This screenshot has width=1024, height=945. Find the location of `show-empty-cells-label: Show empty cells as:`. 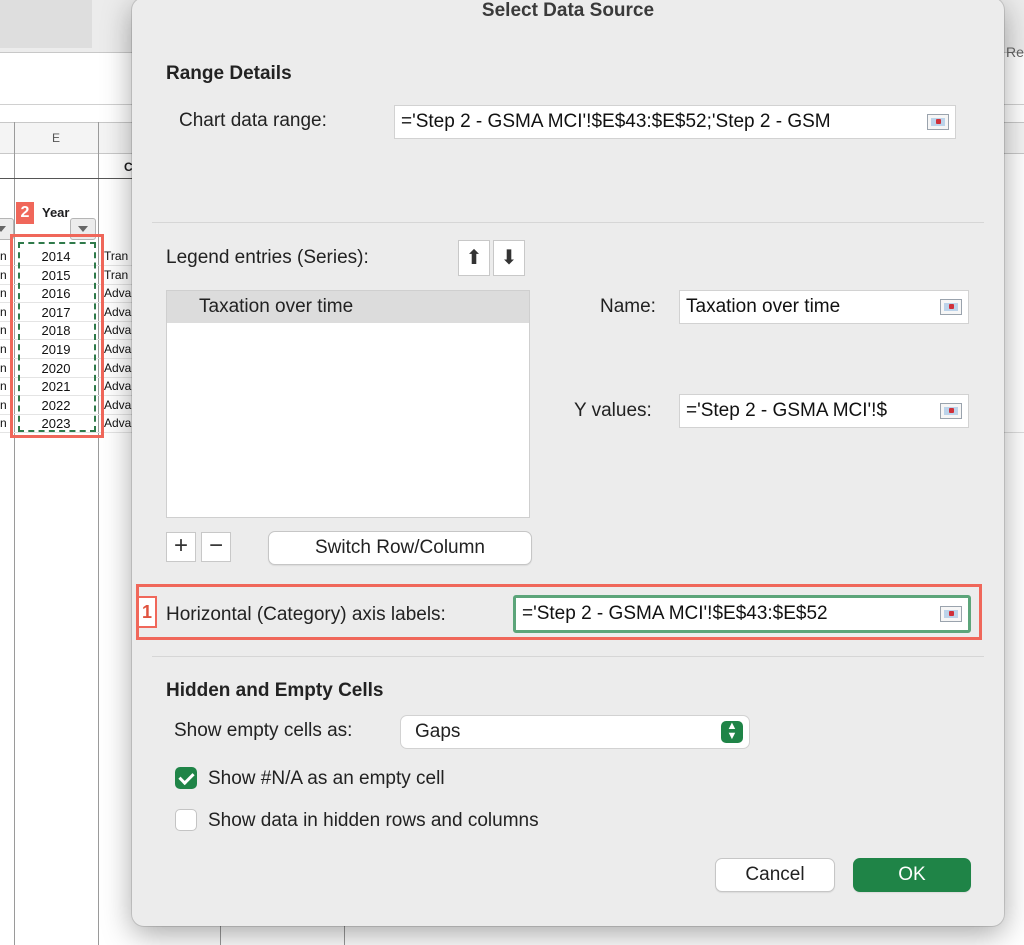

show-empty-cells-label: Show empty cells as: is located at coordinates (263, 730).